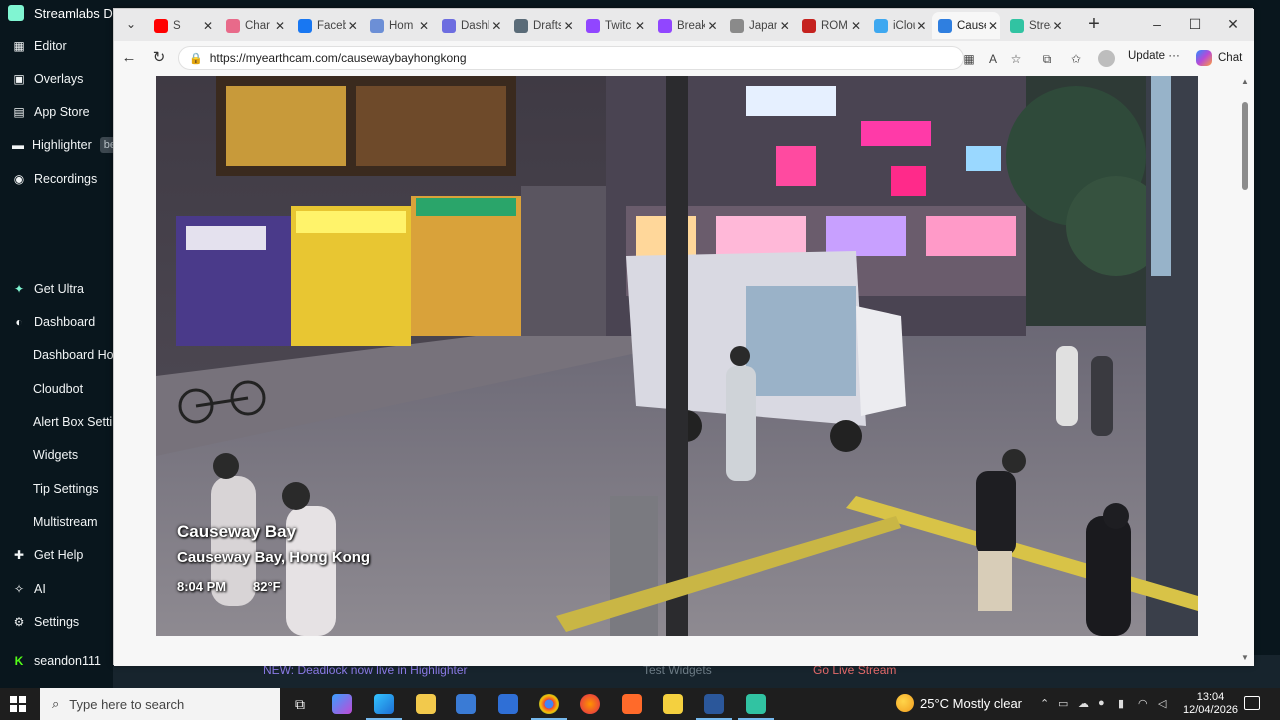 The image size is (1280, 720). Describe the element at coordinates (56, 422) in the screenshot. I see `sidebar-item-alert-box: Alert Box Settin` at that location.